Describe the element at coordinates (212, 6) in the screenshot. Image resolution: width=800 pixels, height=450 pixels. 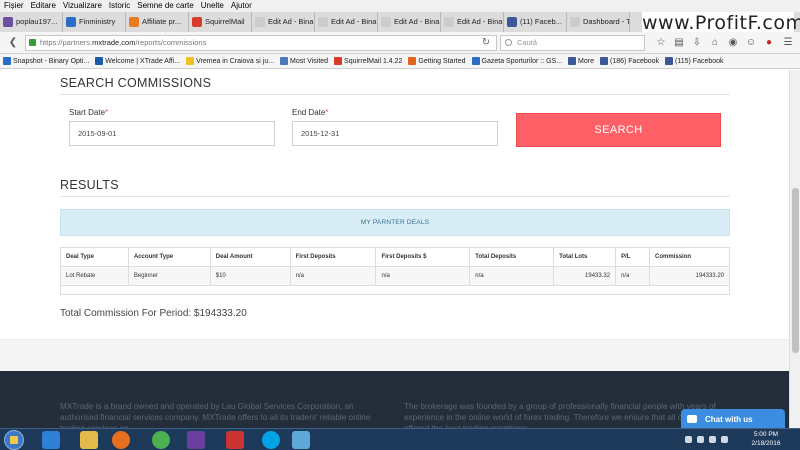
I see `menu-item: Unelte` at that location.